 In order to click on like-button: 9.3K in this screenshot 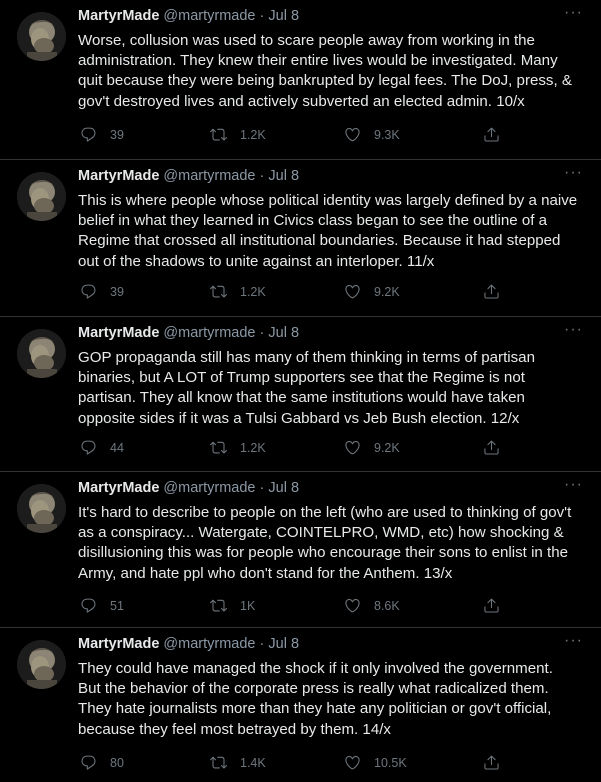, I will do `click(372, 134)`.